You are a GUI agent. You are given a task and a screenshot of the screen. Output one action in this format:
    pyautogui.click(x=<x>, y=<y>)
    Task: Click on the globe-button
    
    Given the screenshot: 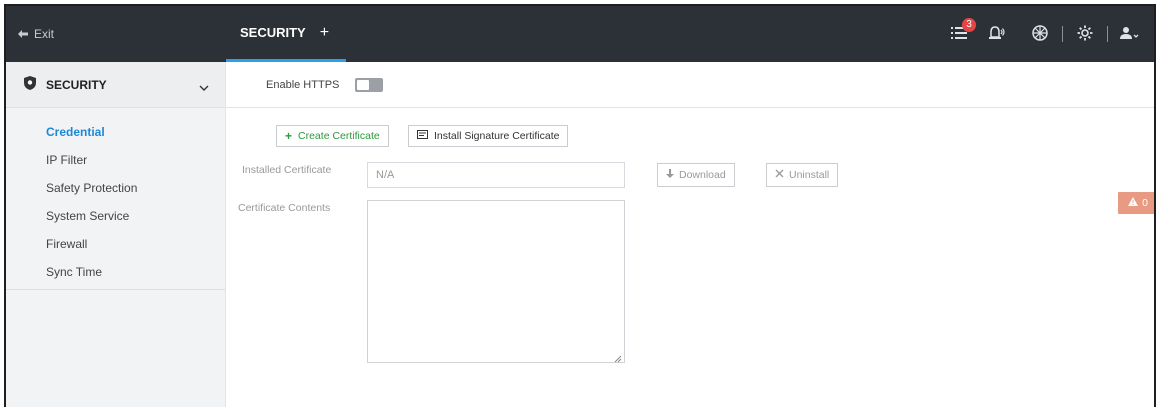 What is the action you would take?
    pyautogui.click(x=1040, y=34)
    